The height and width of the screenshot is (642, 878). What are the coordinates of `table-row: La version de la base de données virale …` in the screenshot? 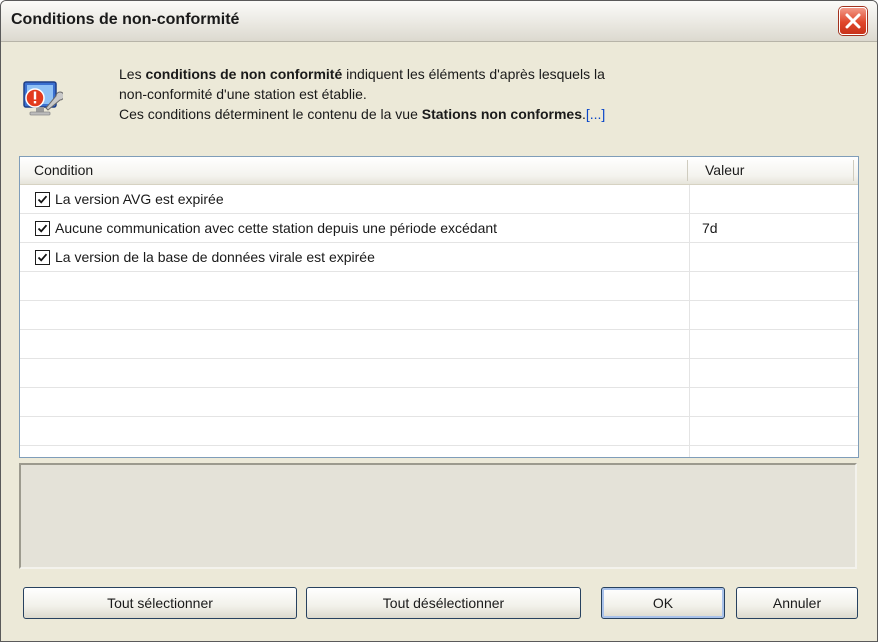 It's located at (439, 257).